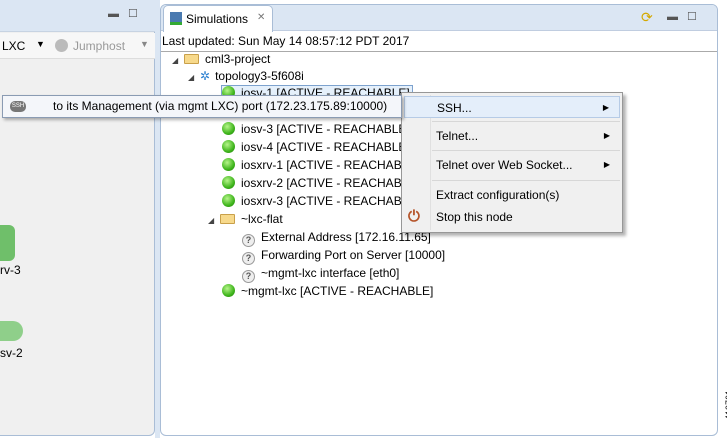  What do you see at coordinates (474, 217) in the screenshot?
I see `menu-label: Stop this node` at bounding box center [474, 217].